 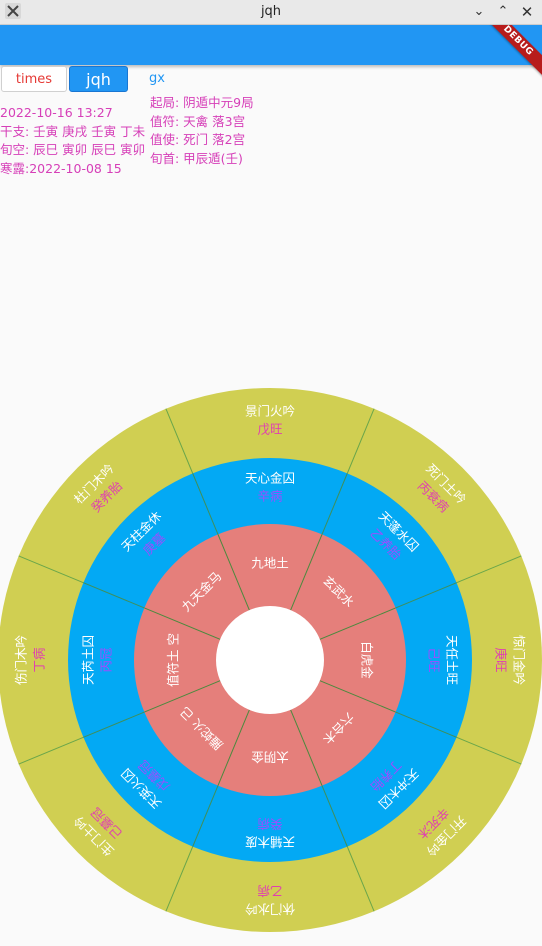 I want to click on maximize-icon: ⌃, so click(x=503, y=12).